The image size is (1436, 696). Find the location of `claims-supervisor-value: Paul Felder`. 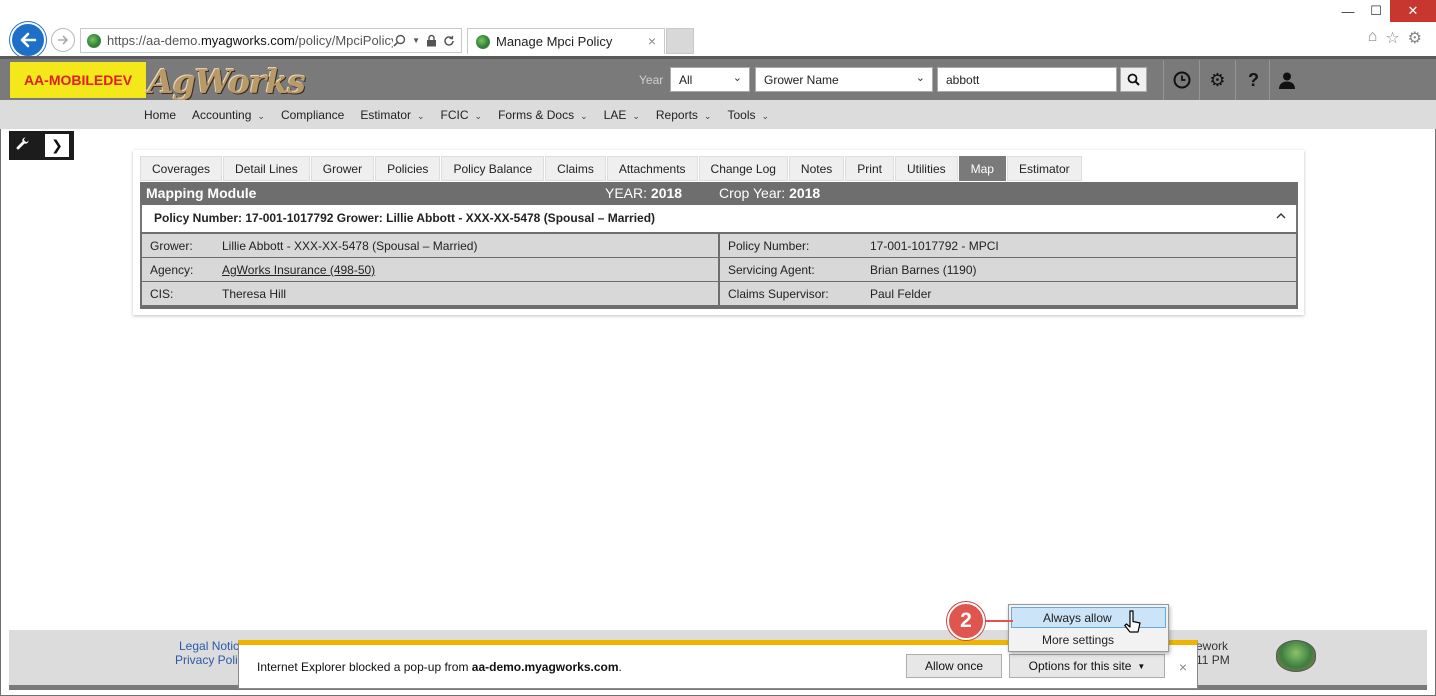

claims-supervisor-value: Paul Felder is located at coordinates (901, 294).